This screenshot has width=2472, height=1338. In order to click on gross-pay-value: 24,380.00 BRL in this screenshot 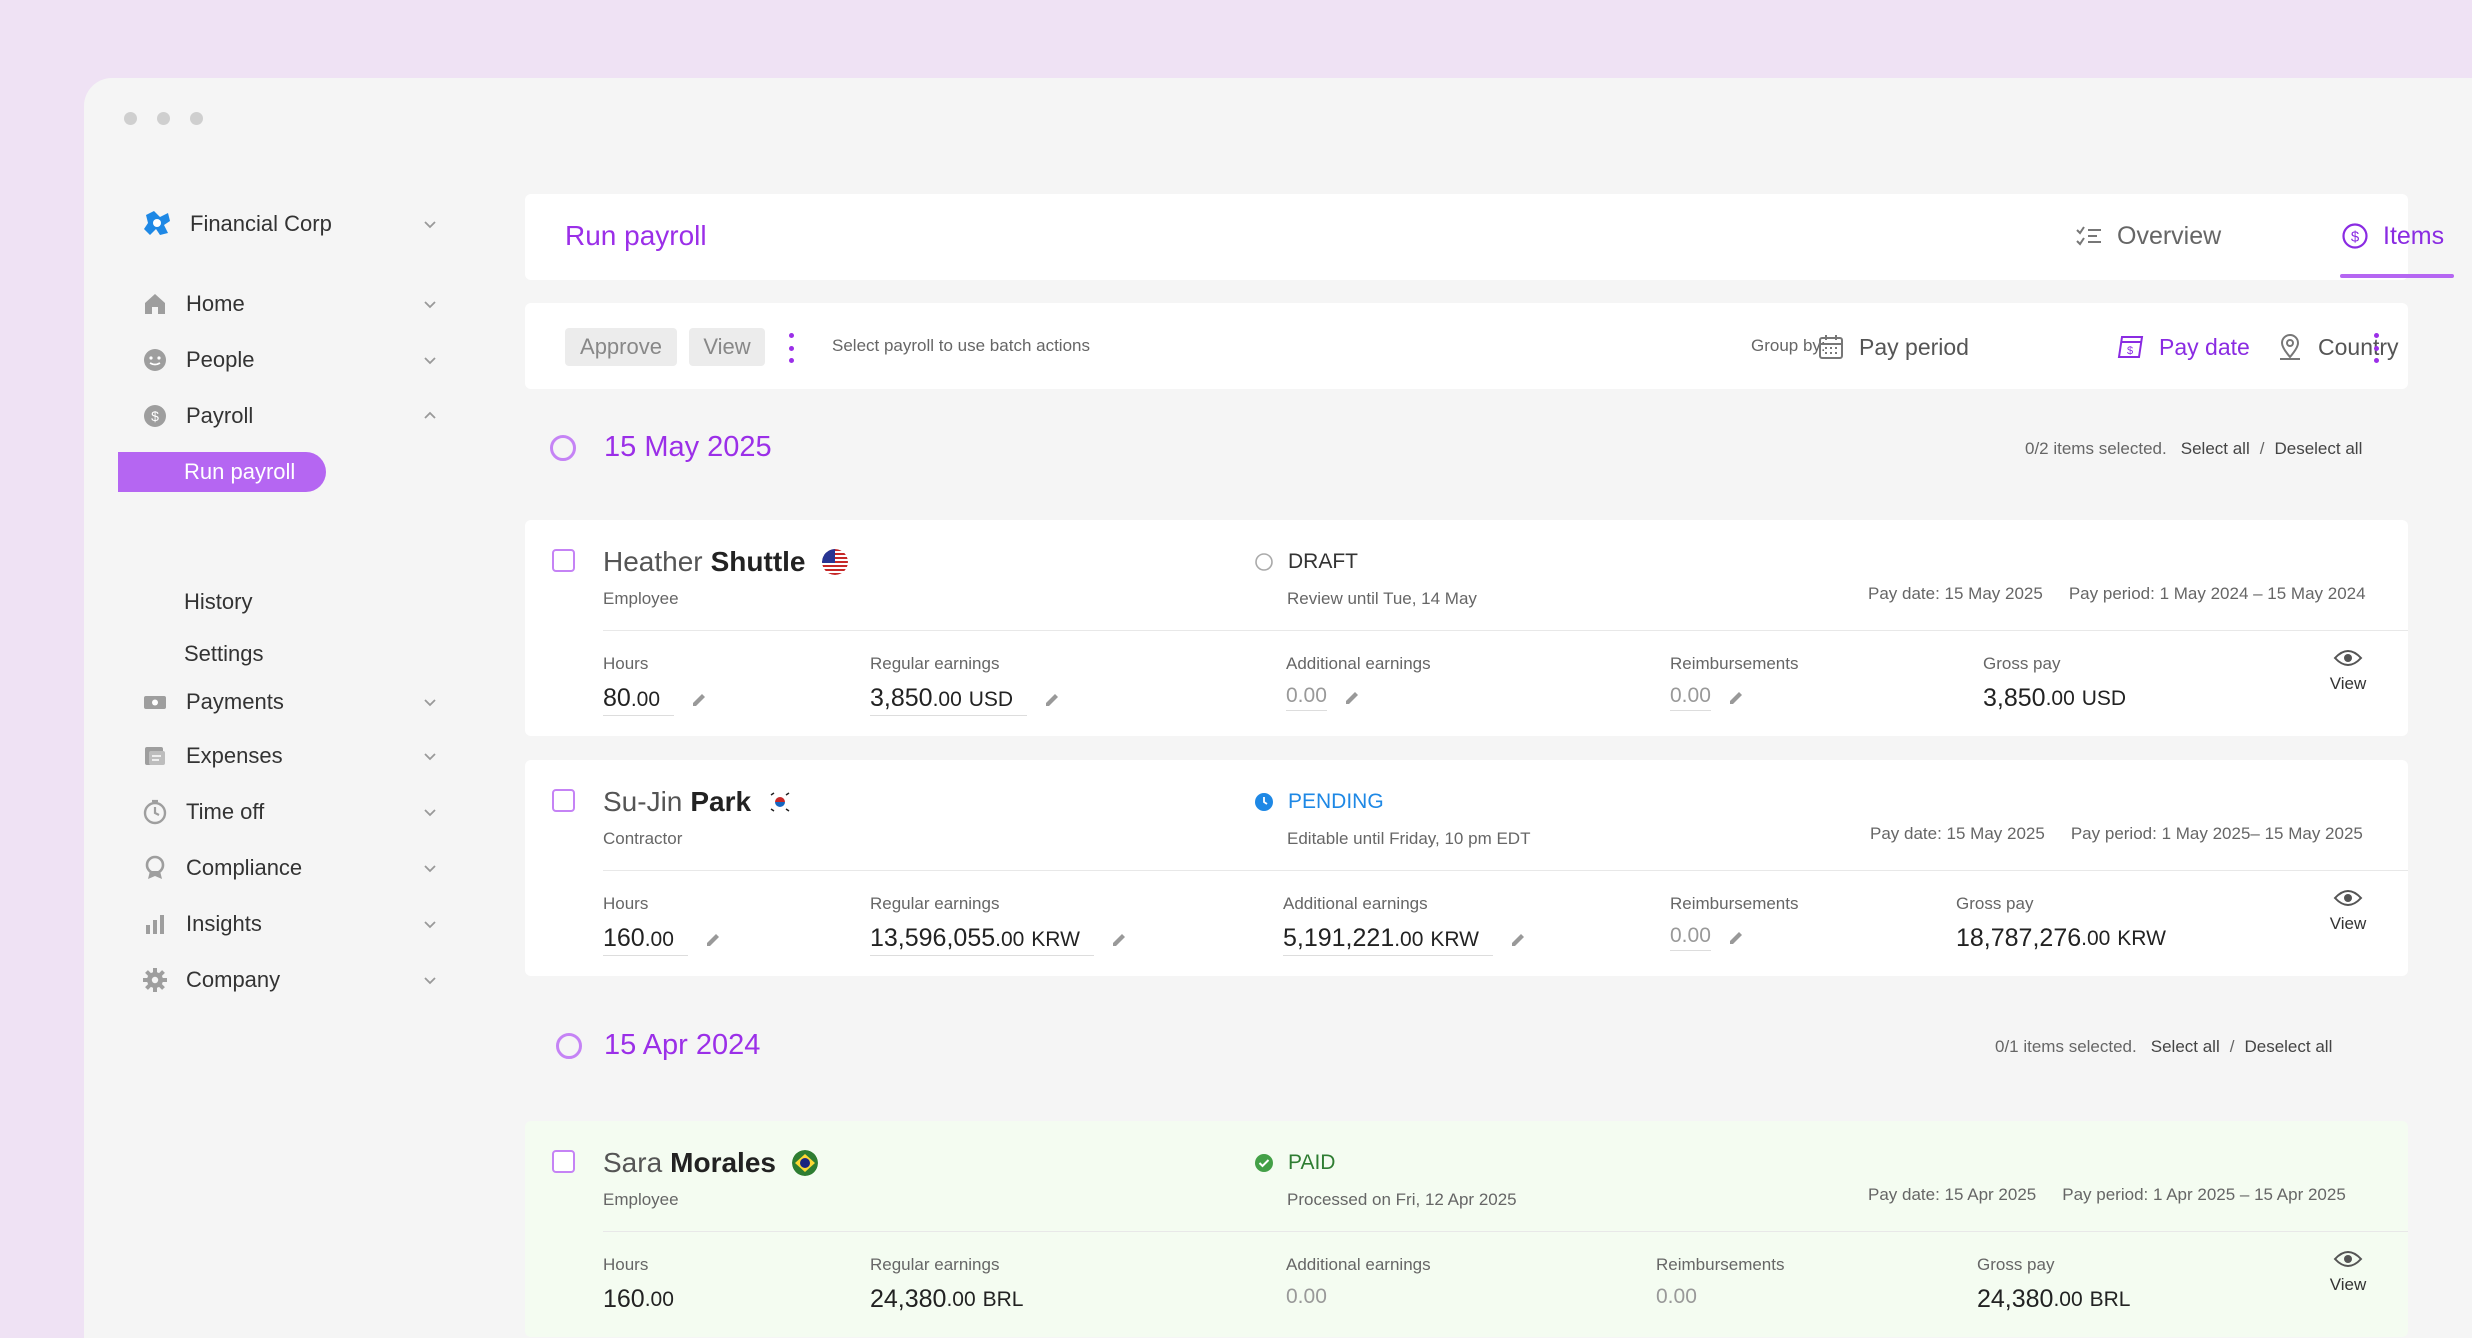, I will do `click(2053, 1299)`.